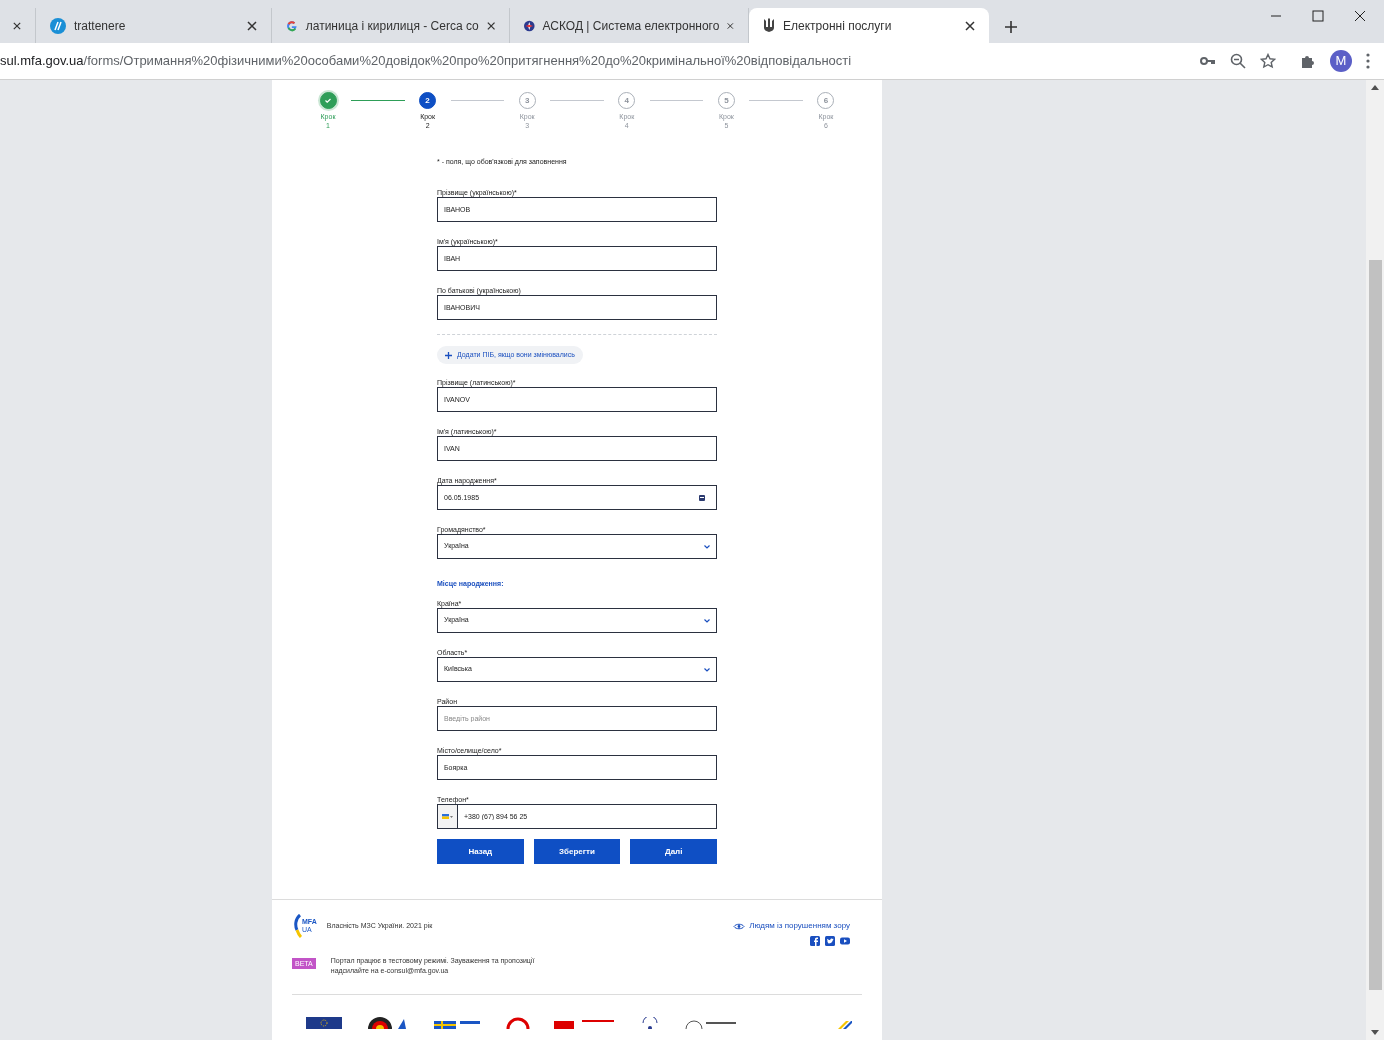 The width and height of the screenshot is (1384, 1040). I want to click on trident-icon, so click(769, 25).